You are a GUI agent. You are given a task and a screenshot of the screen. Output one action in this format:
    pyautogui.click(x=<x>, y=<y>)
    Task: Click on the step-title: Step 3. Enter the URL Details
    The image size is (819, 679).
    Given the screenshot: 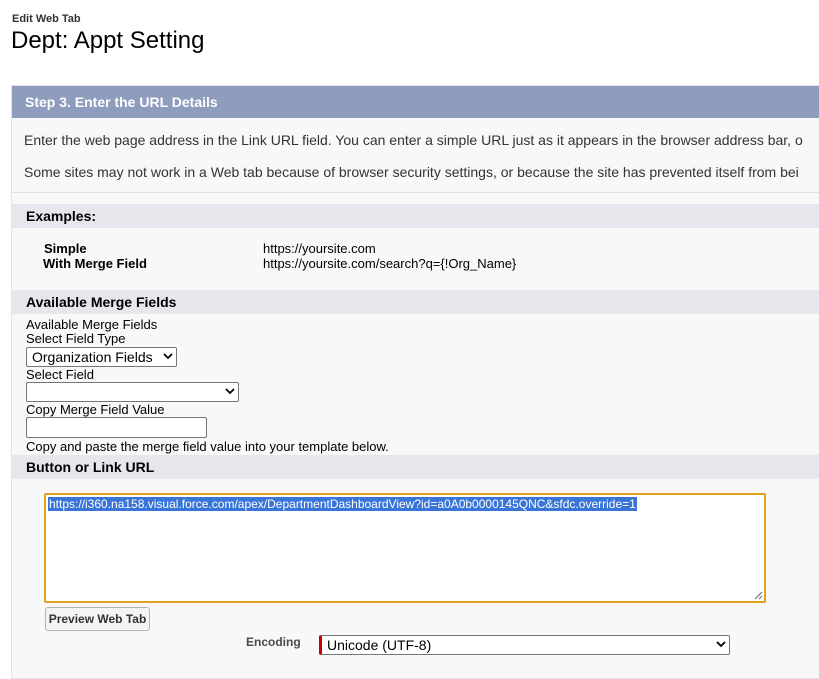 What is the action you would take?
    pyautogui.click(x=121, y=102)
    